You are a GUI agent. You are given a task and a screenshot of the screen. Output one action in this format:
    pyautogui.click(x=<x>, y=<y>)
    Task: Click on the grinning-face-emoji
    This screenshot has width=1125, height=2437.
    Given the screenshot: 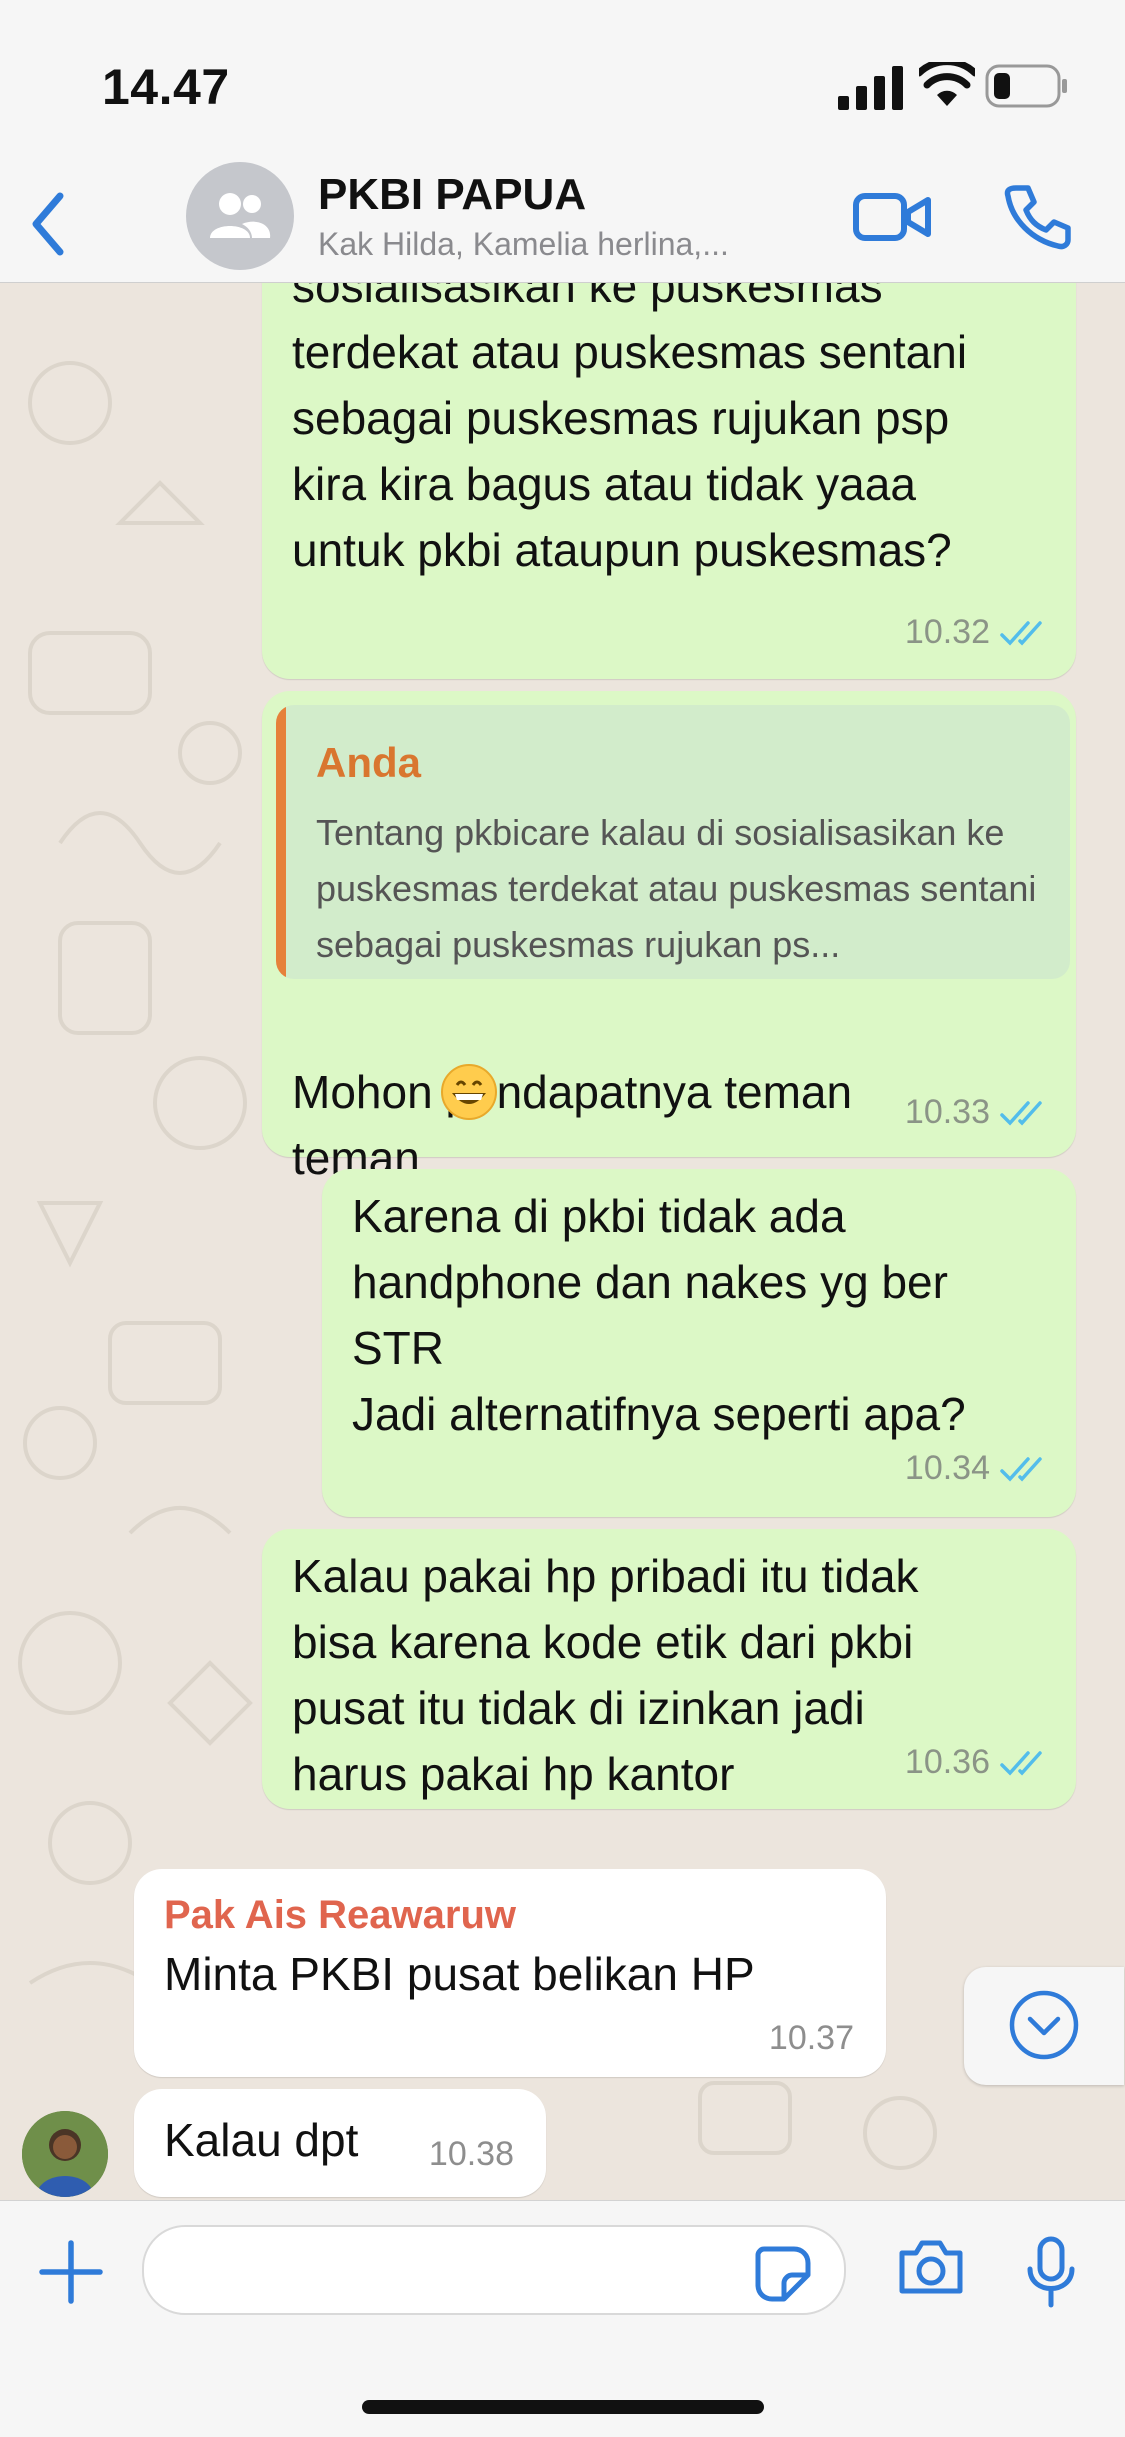 What is the action you would take?
    pyautogui.click(x=469, y=1092)
    